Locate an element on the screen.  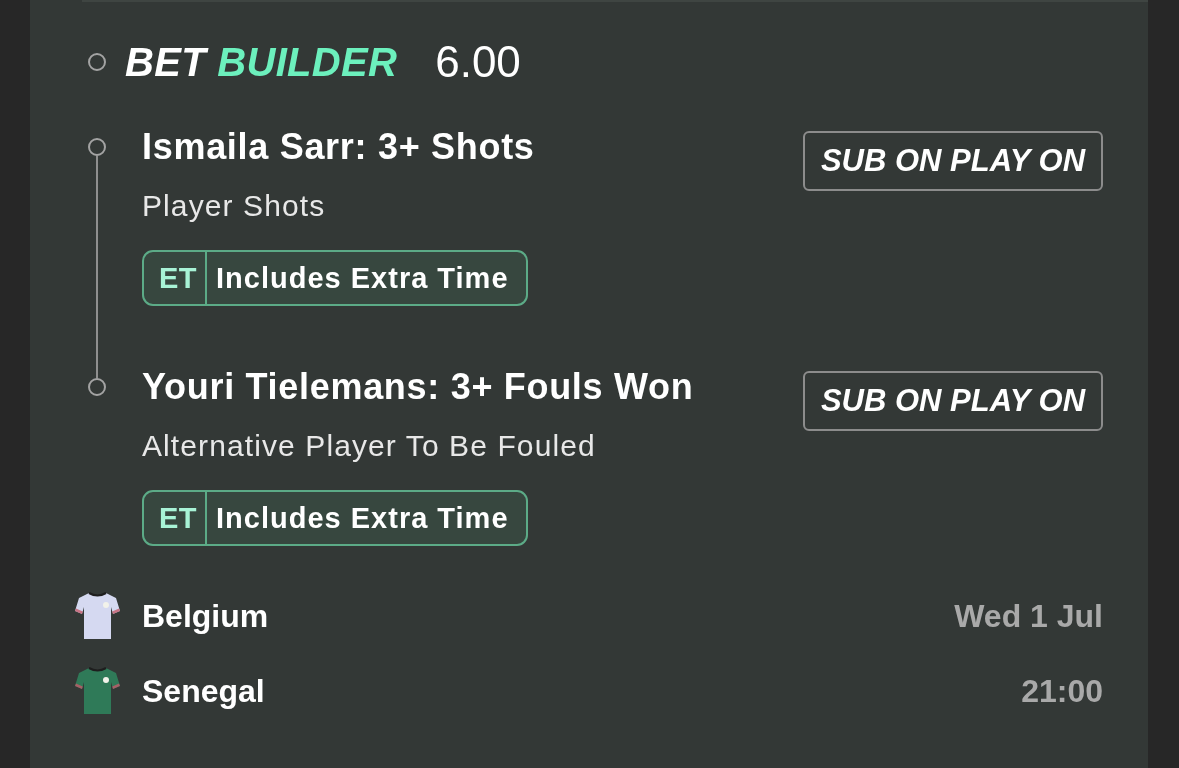
market-name: Player Shots is located at coordinates (234, 206).